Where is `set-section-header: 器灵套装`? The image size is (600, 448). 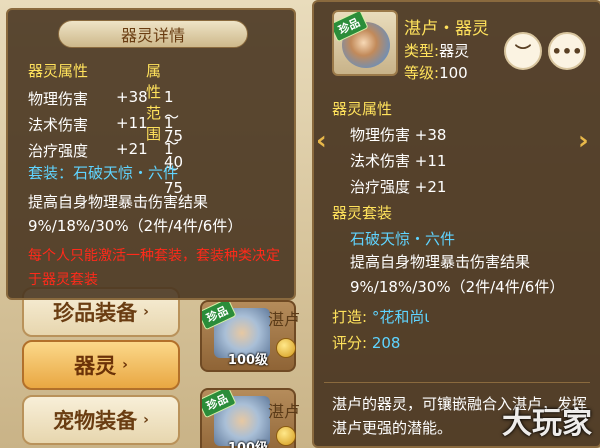
set-section-header: 器灵套装 is located at coordinates (362, 213).